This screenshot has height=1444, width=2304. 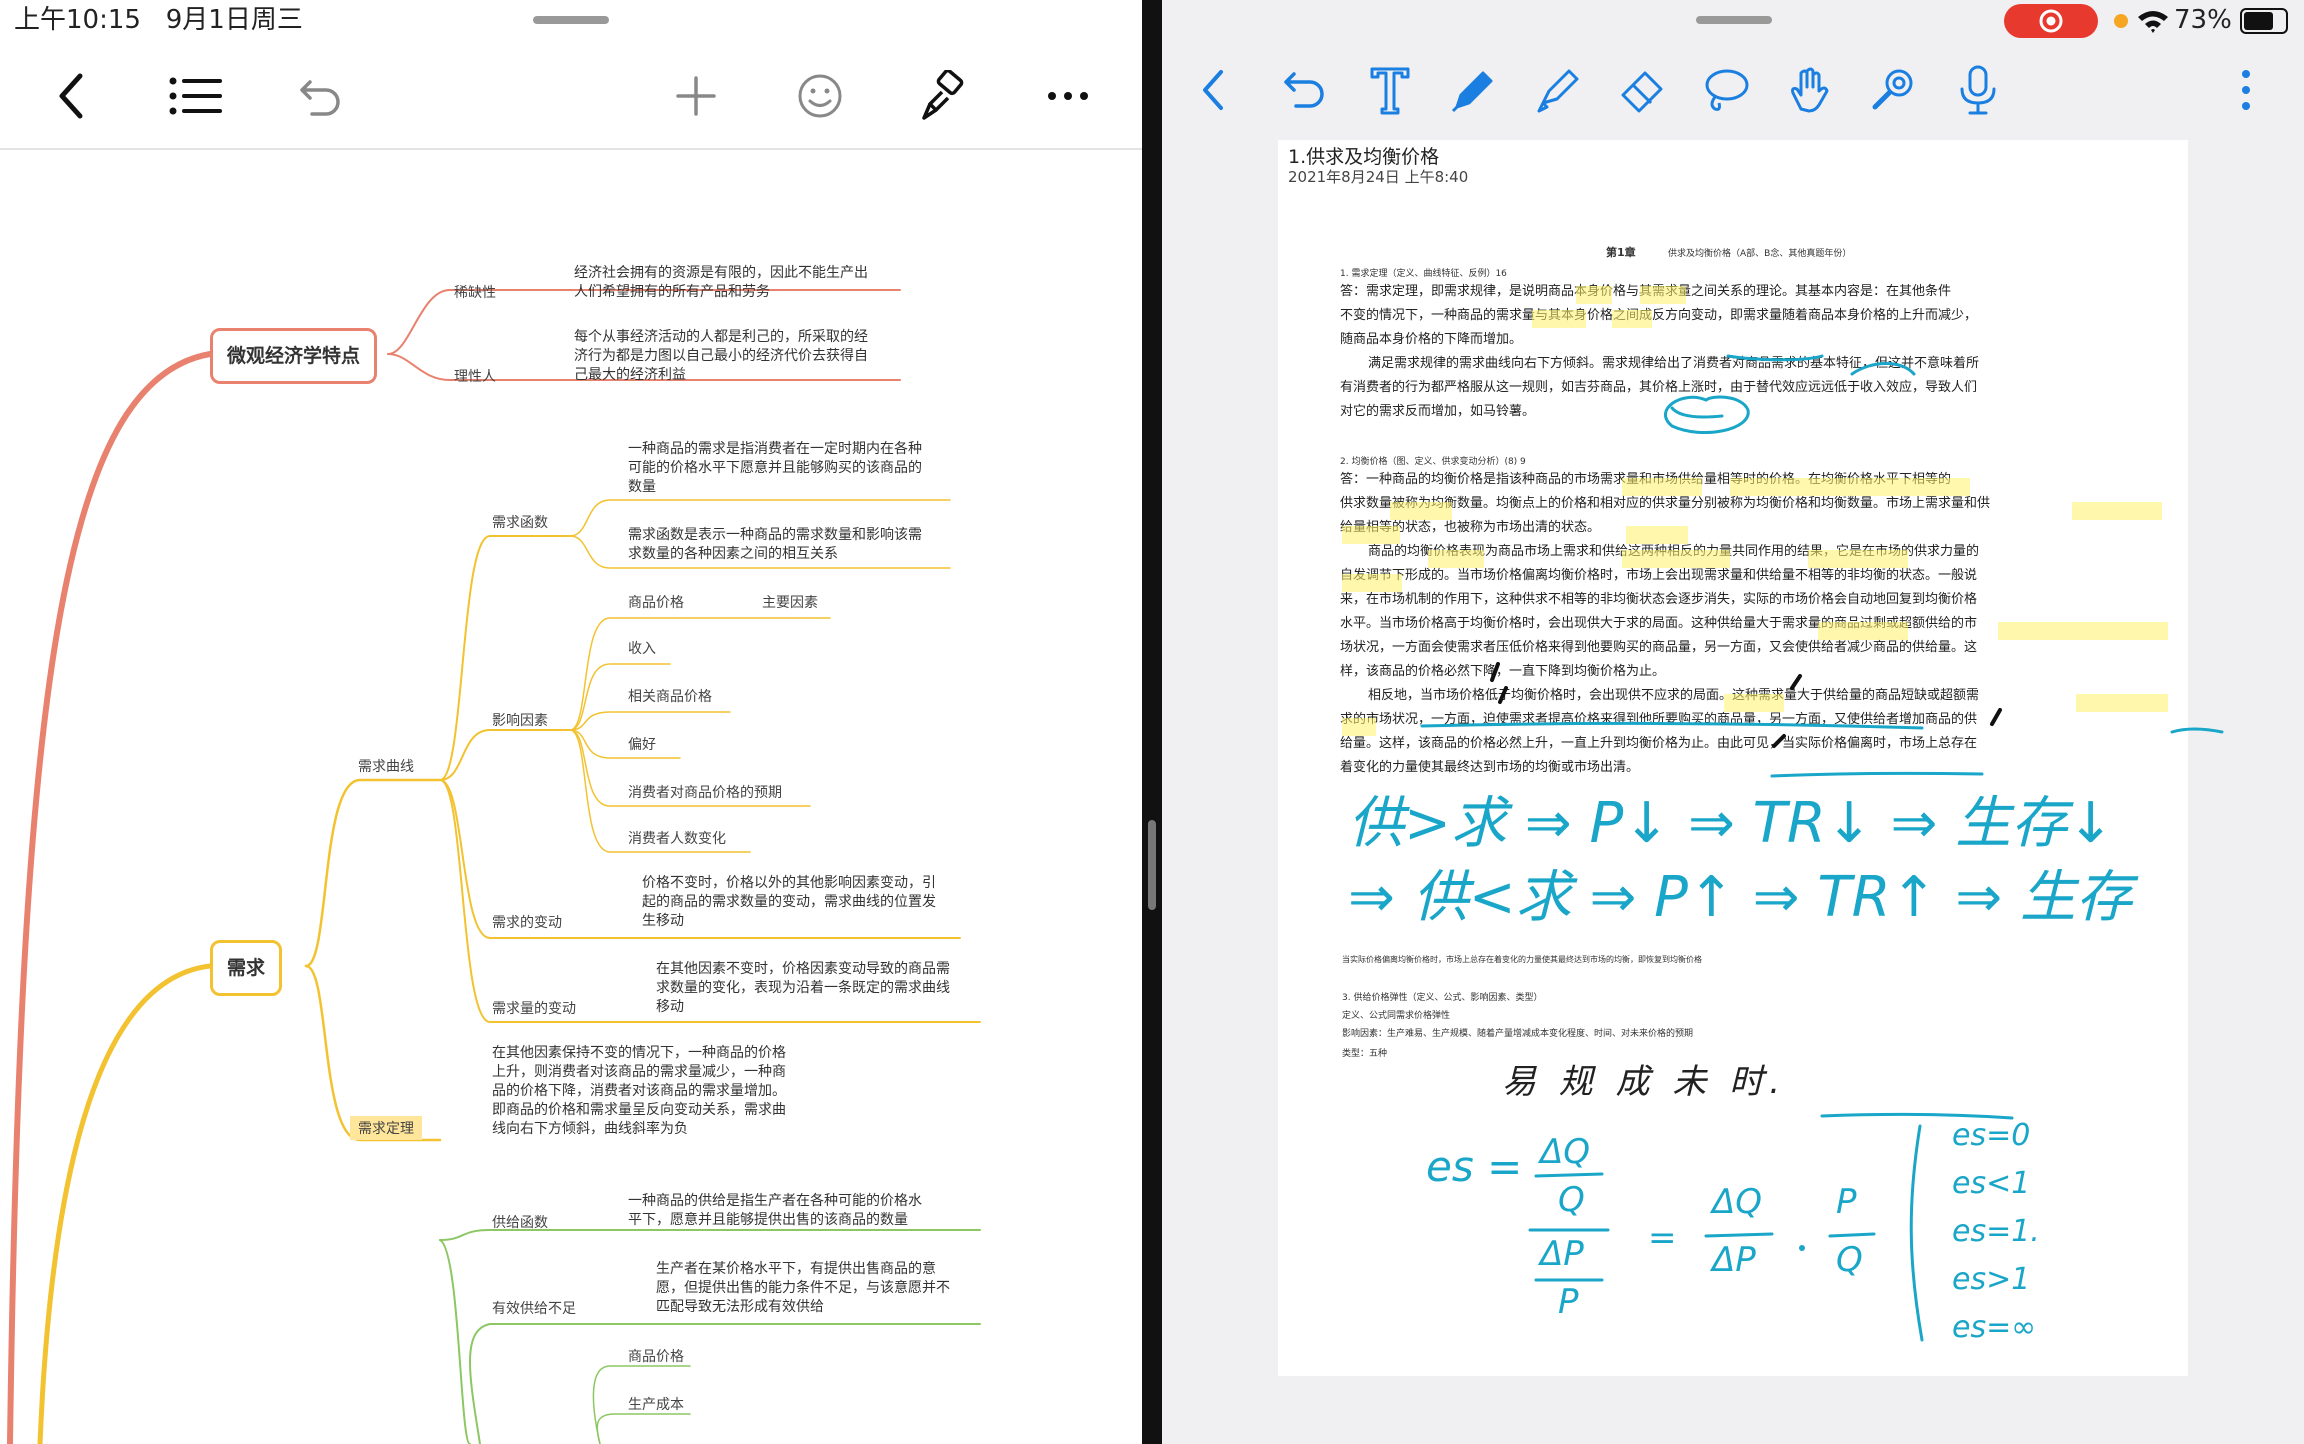 I want to click on node-demand-change-label: 需求的变动, so click(x=527, y=922).